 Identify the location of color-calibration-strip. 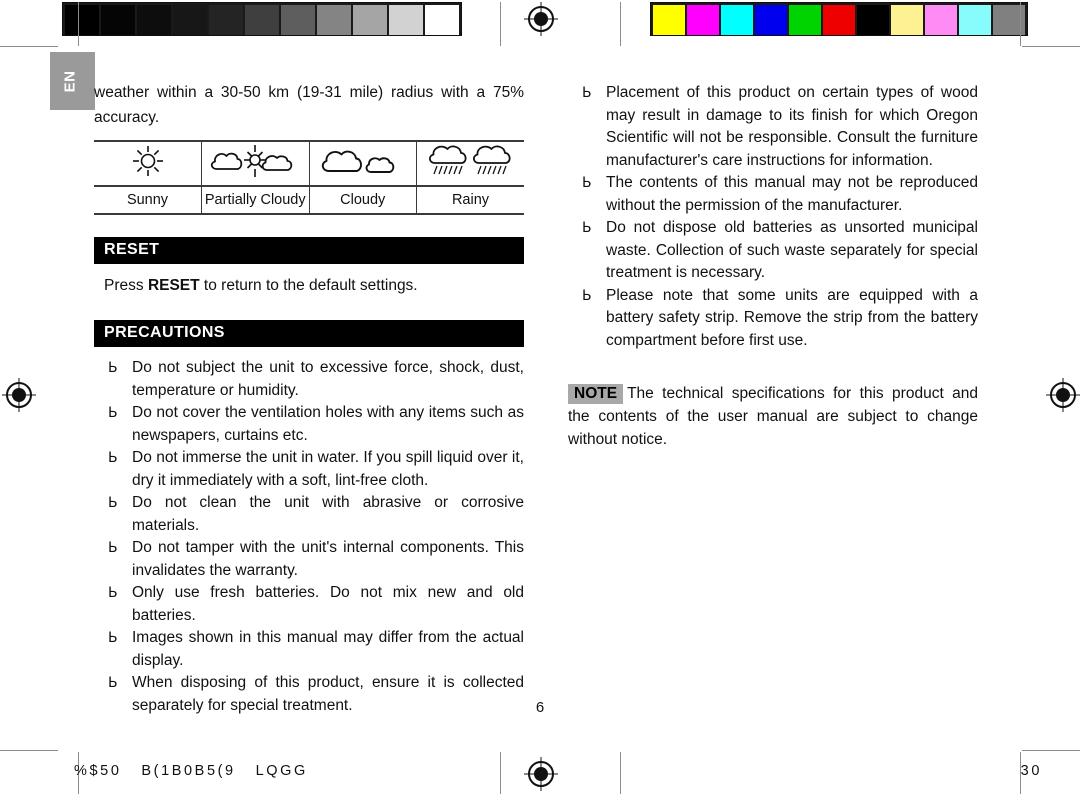
(839, 19).